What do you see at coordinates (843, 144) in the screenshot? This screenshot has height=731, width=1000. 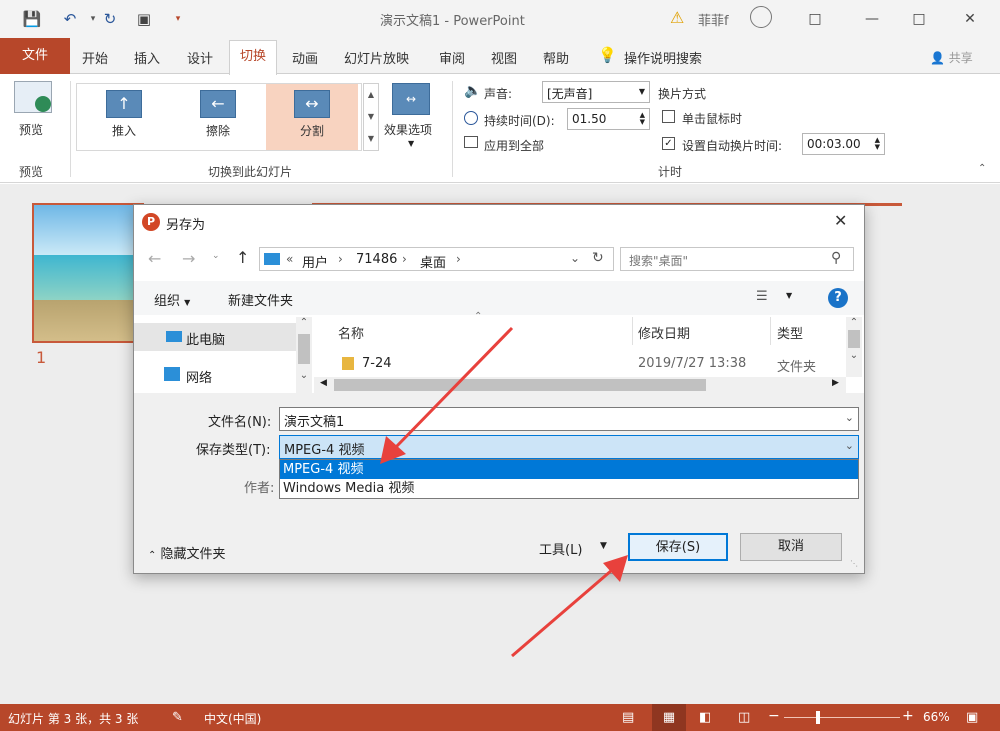 I see `after-time-input: 00:03.00 ▲ ▼` at bounding box center [843, 144].